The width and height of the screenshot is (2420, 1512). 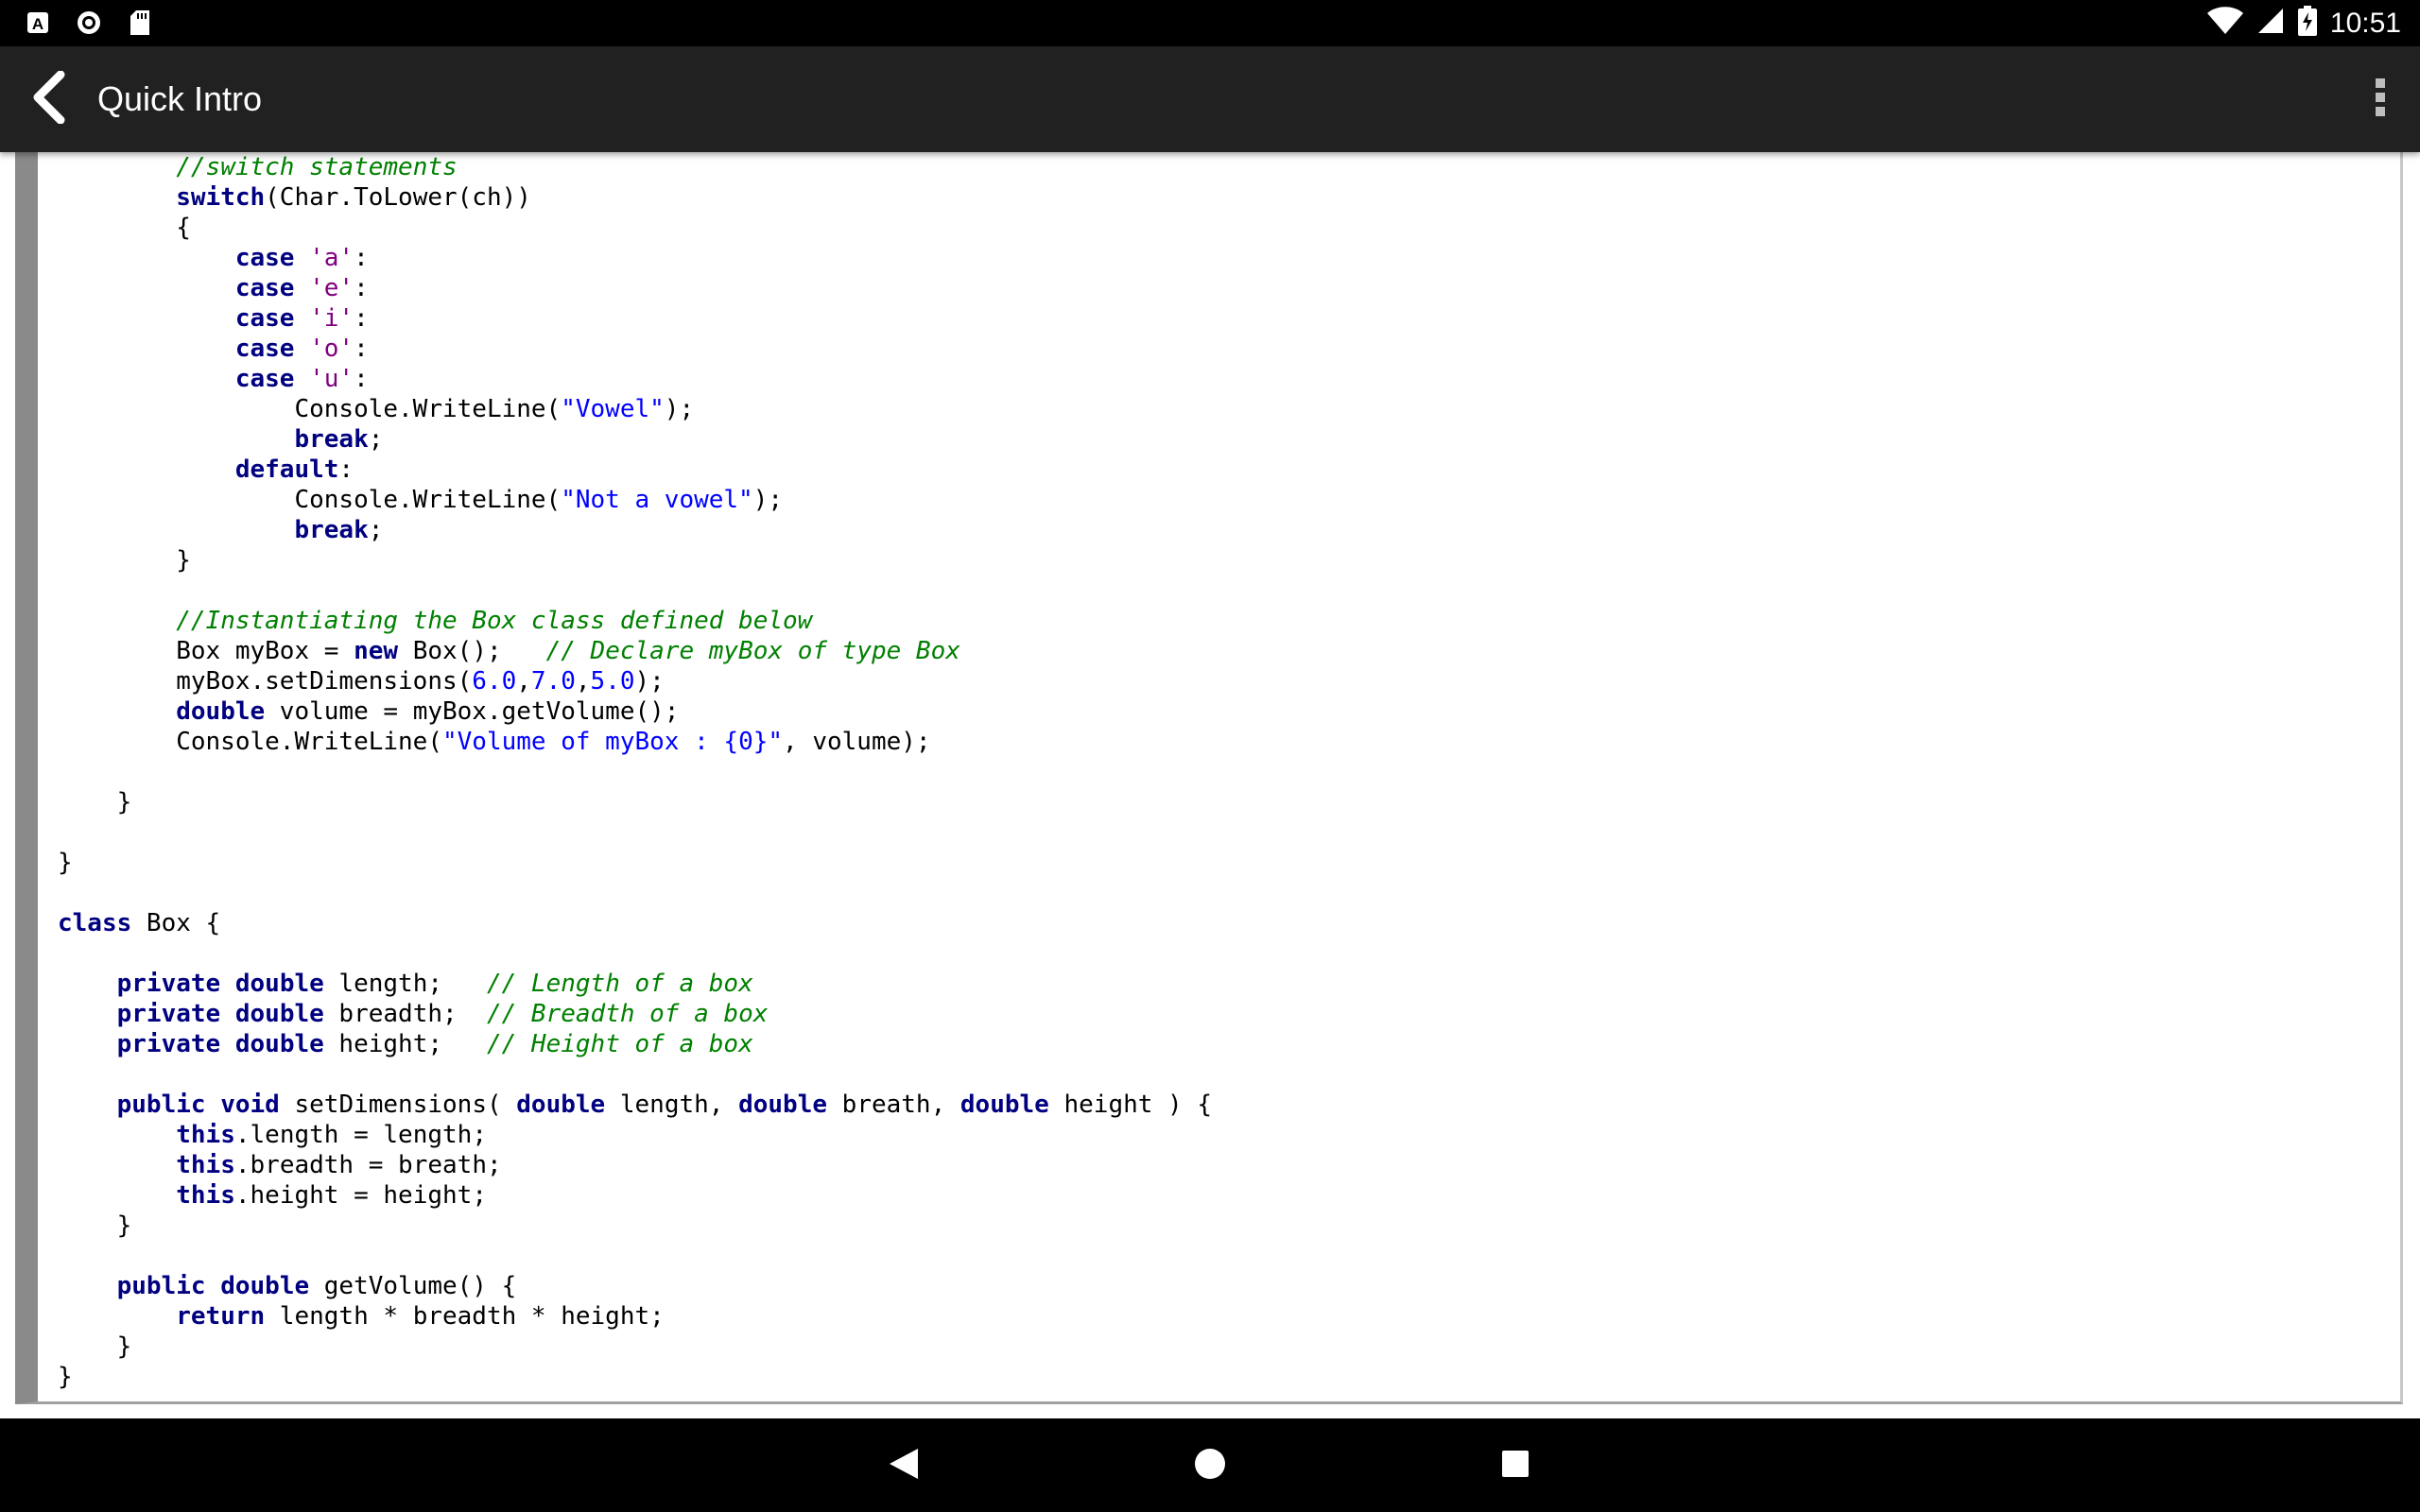 I want to click on code-line: break;, so click(x=635, y=530).